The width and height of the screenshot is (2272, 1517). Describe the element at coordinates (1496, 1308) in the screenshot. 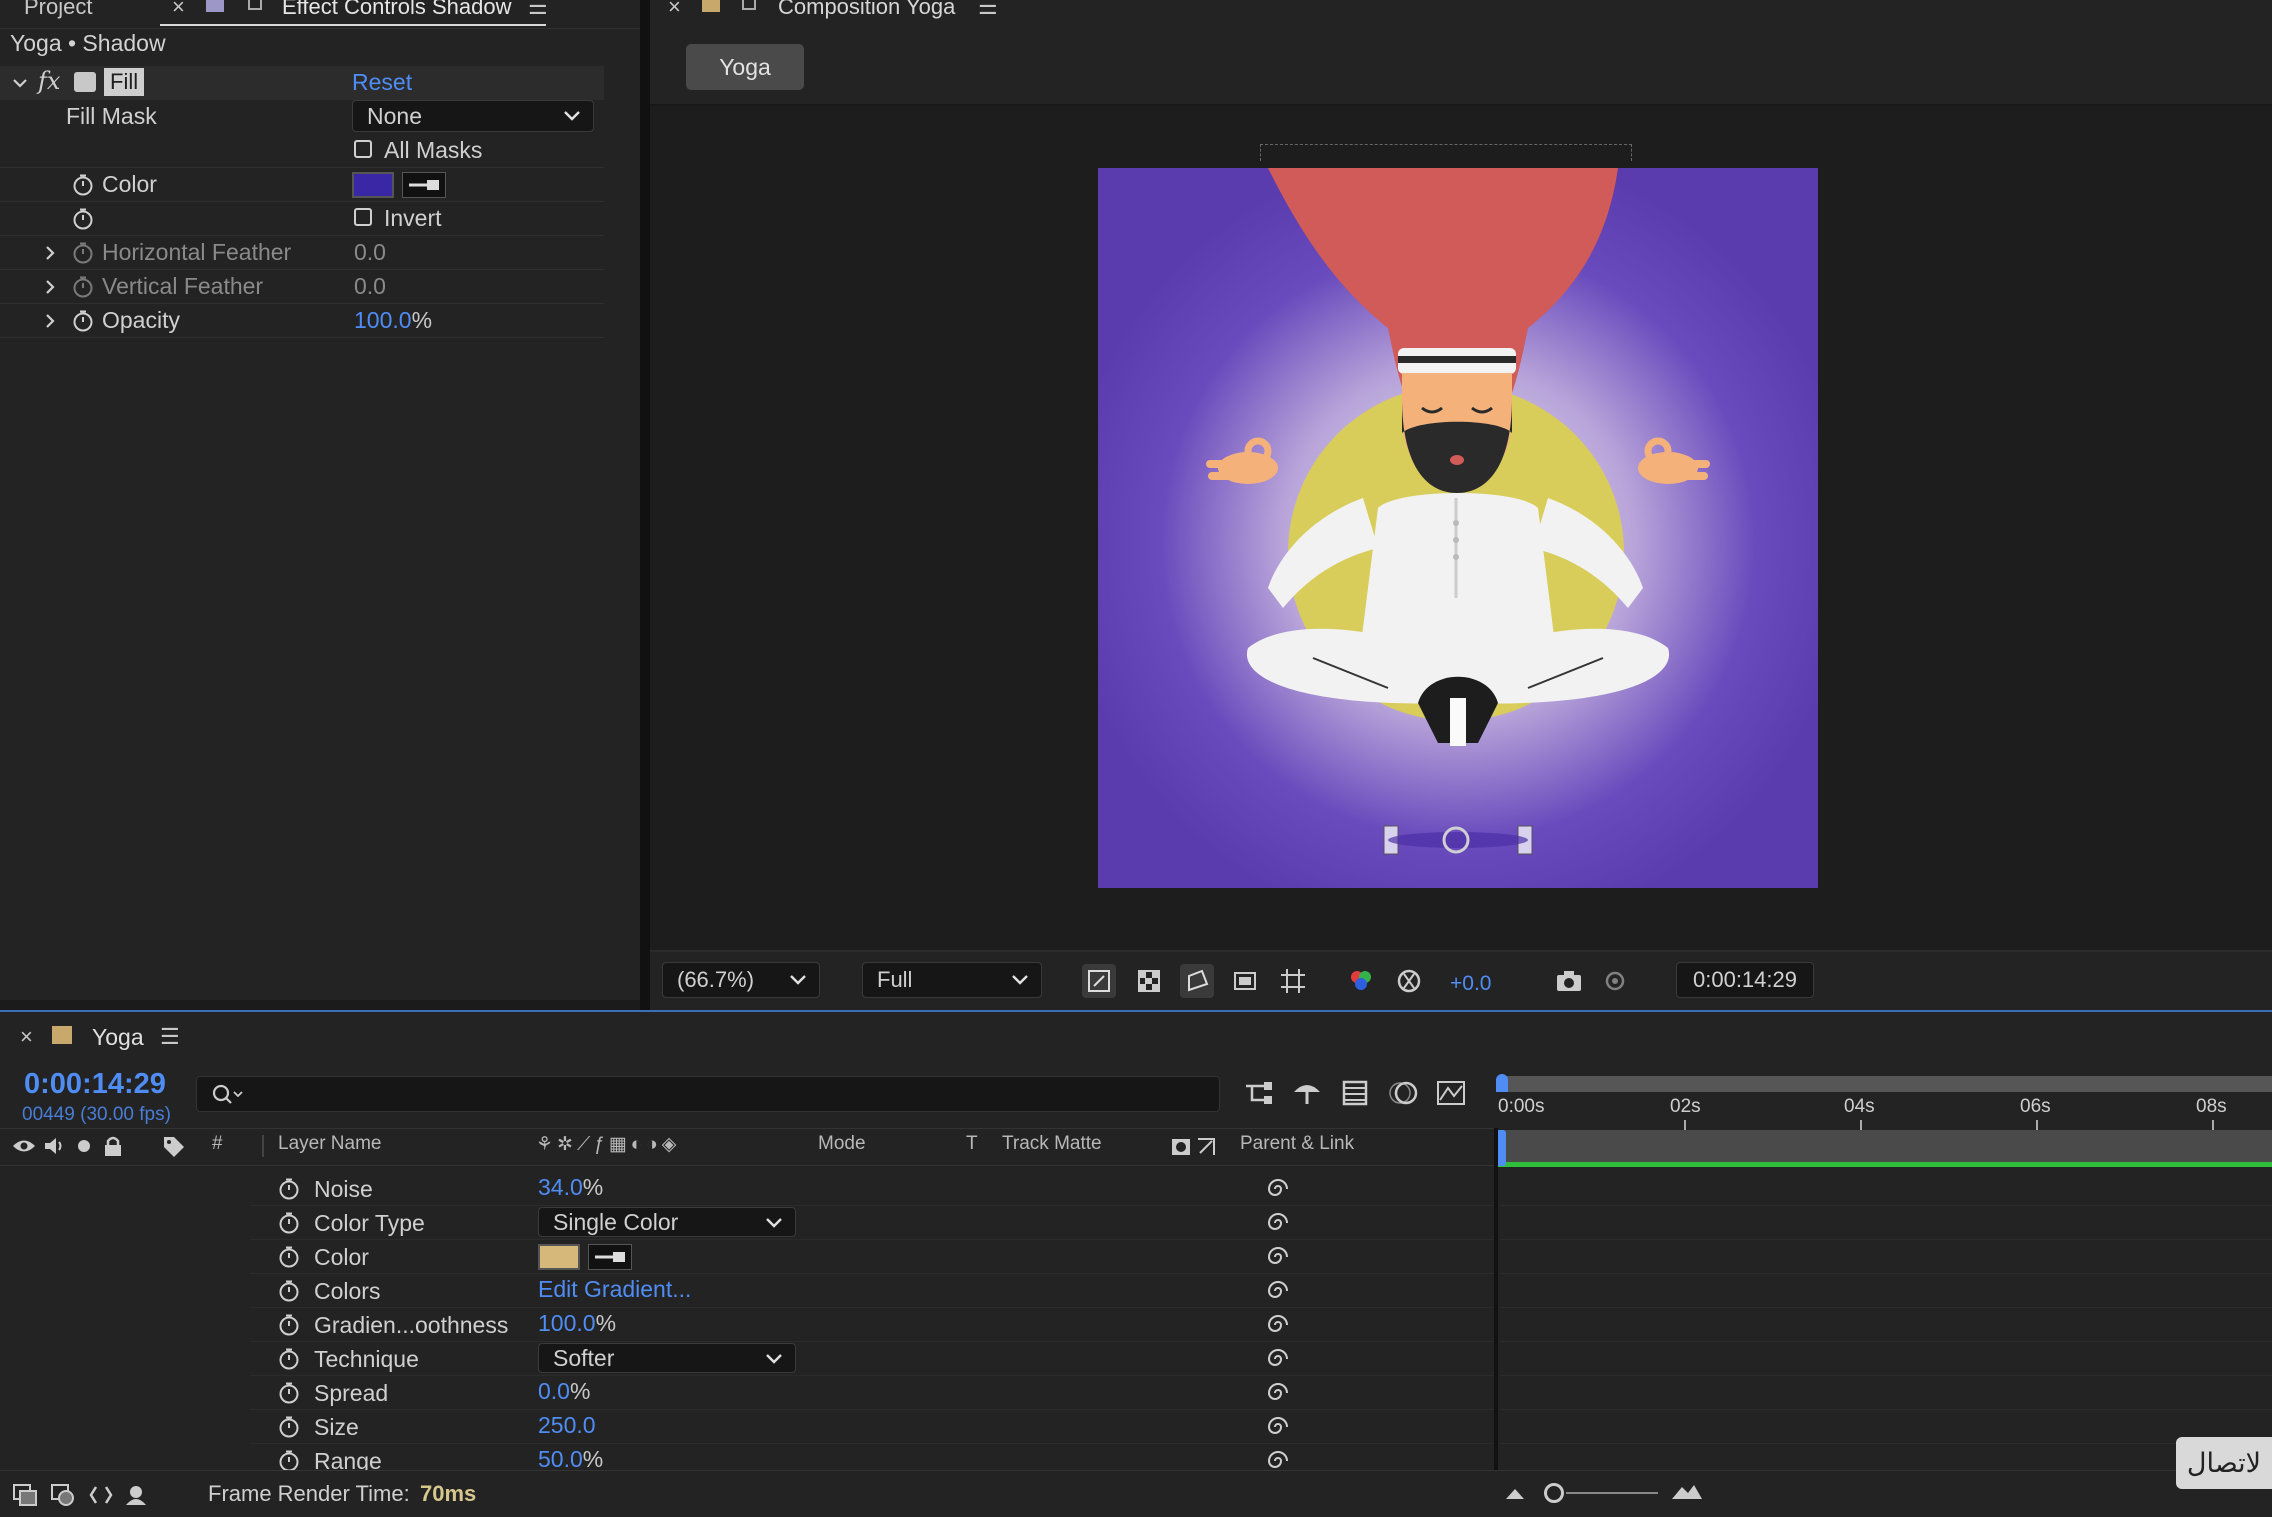

I see `timeline-divider` at that location.